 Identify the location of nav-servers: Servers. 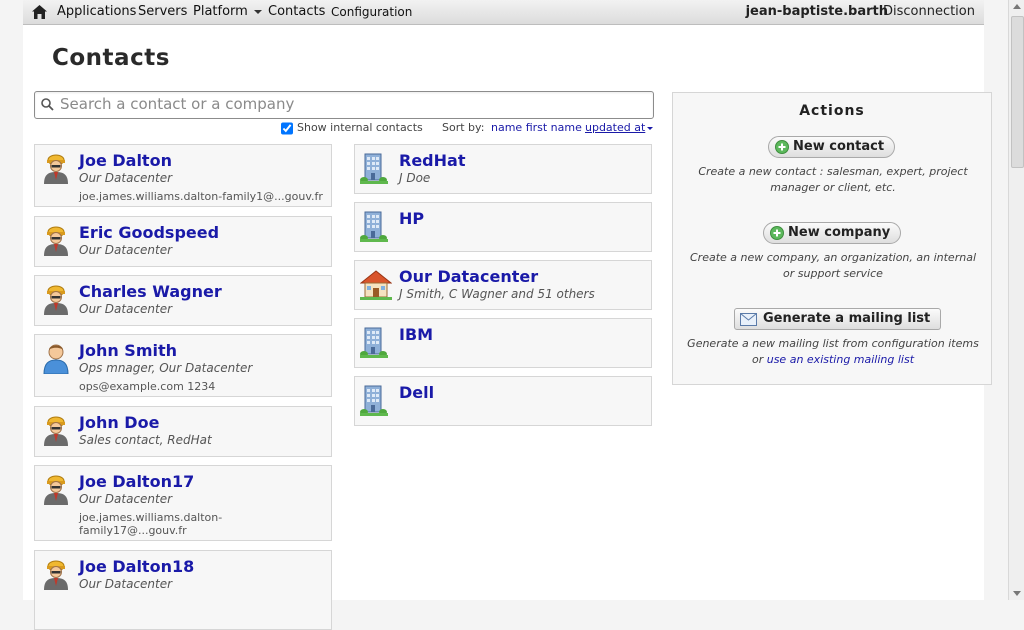
(162, 12).